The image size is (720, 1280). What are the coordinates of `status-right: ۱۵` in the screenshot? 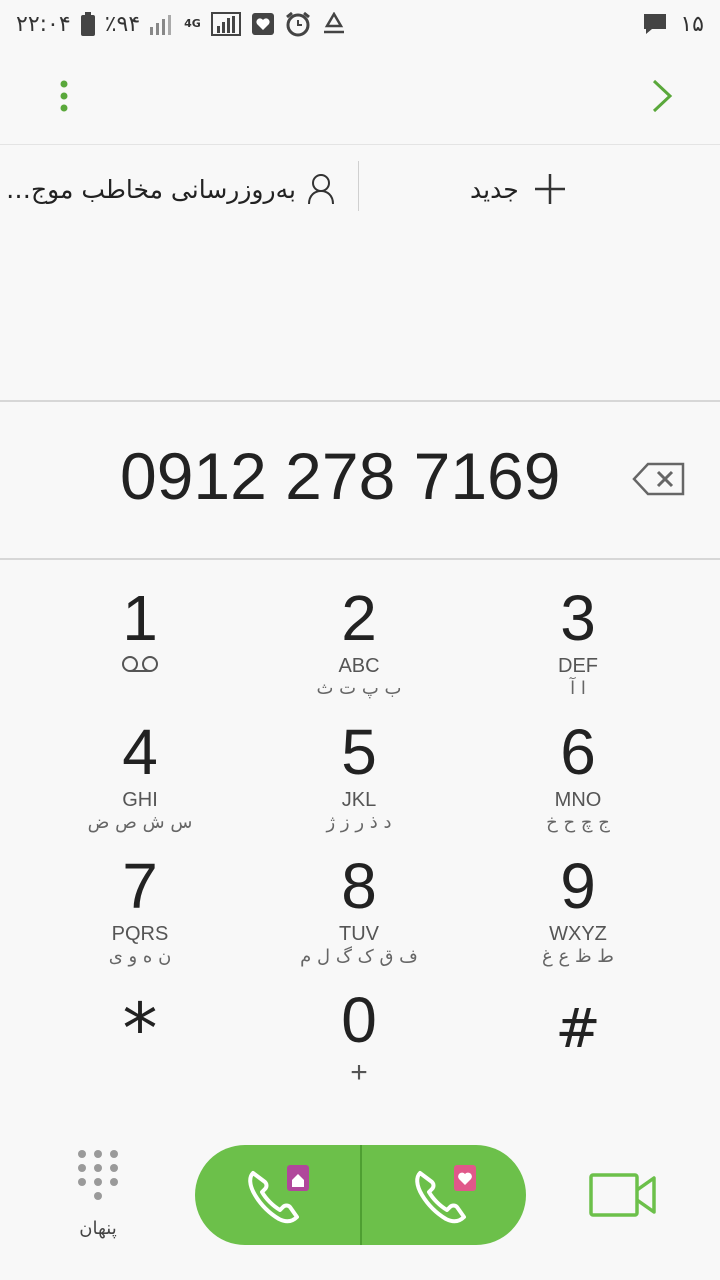 It's located at (673, 24).